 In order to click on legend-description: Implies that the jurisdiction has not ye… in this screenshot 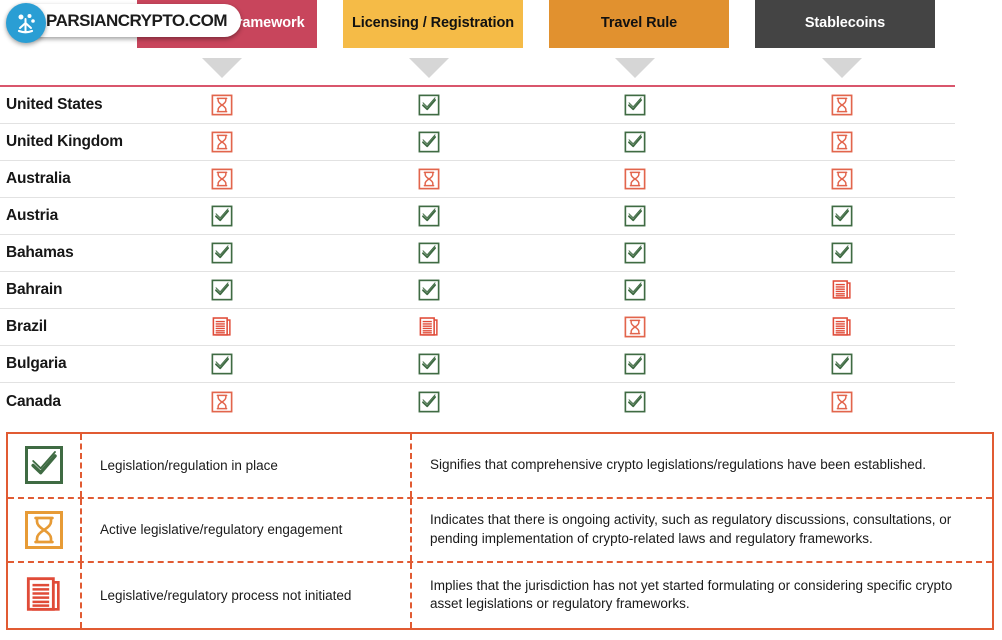, I will do `click(691, 594)`.